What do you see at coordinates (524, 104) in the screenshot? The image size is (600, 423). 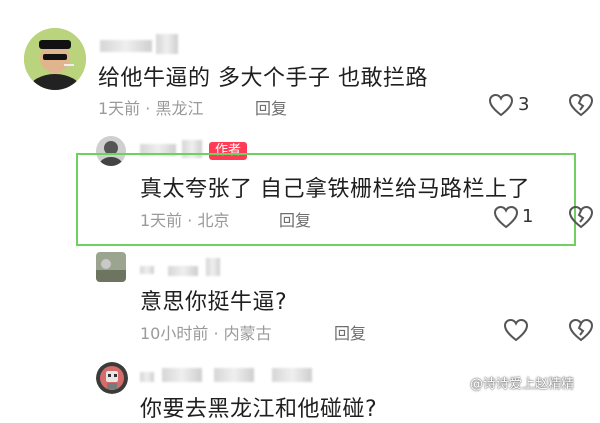 I see `like-count: 3` at bounding box center [524, 104].